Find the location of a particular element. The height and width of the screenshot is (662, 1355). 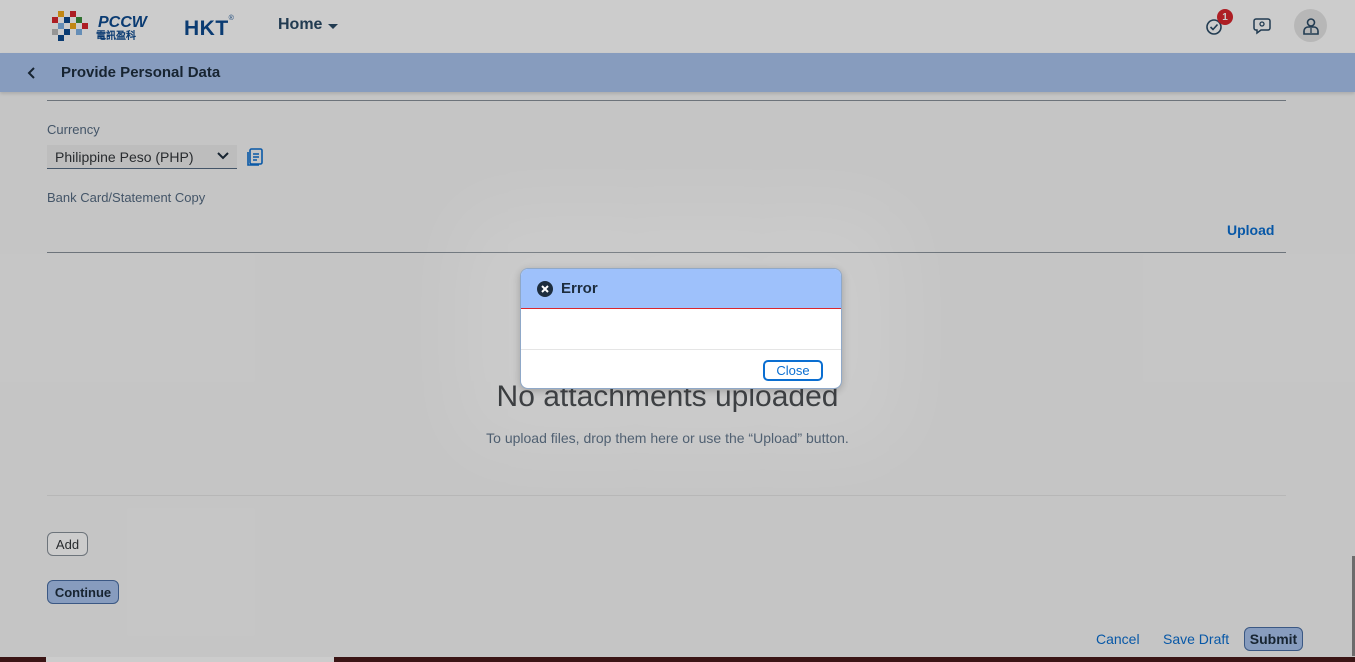

error-dialog-title: Error is located at coordinates (579, 288).